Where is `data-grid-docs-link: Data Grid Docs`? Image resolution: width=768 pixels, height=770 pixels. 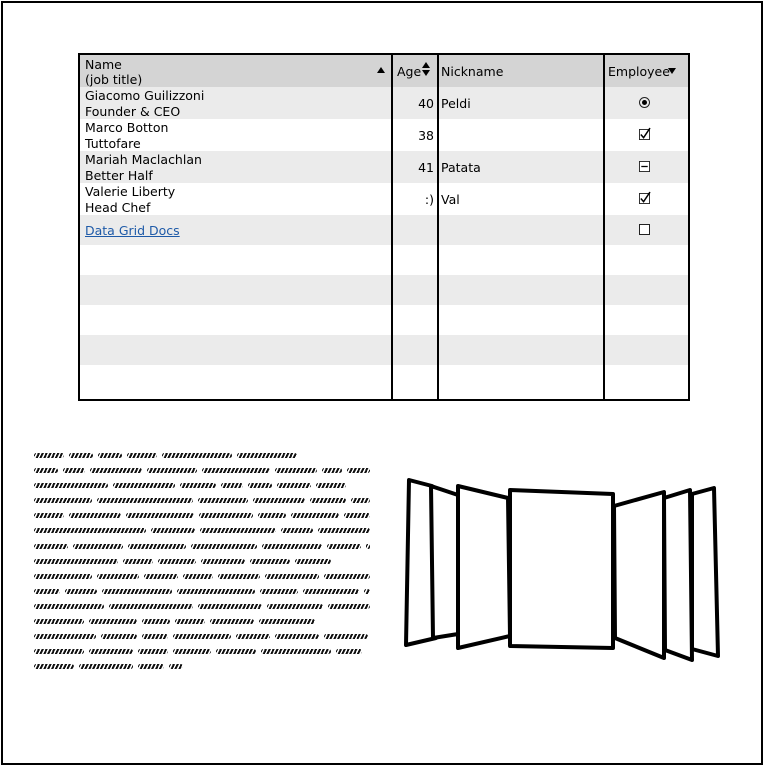
data-grid-docs-link: Data Grid Docs is located at coordinates (143, 230).